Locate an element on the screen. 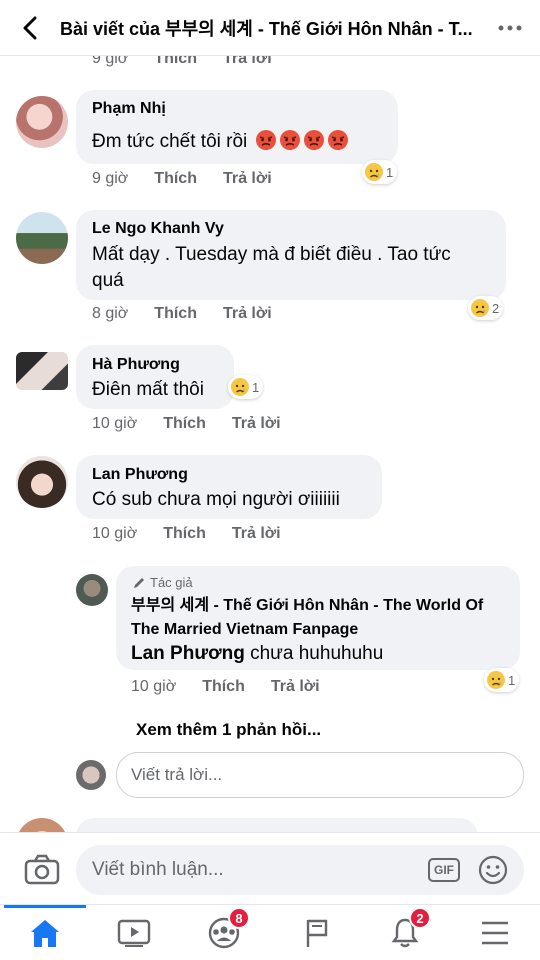  chevron-left-icon is located at coordinates (30, 27).